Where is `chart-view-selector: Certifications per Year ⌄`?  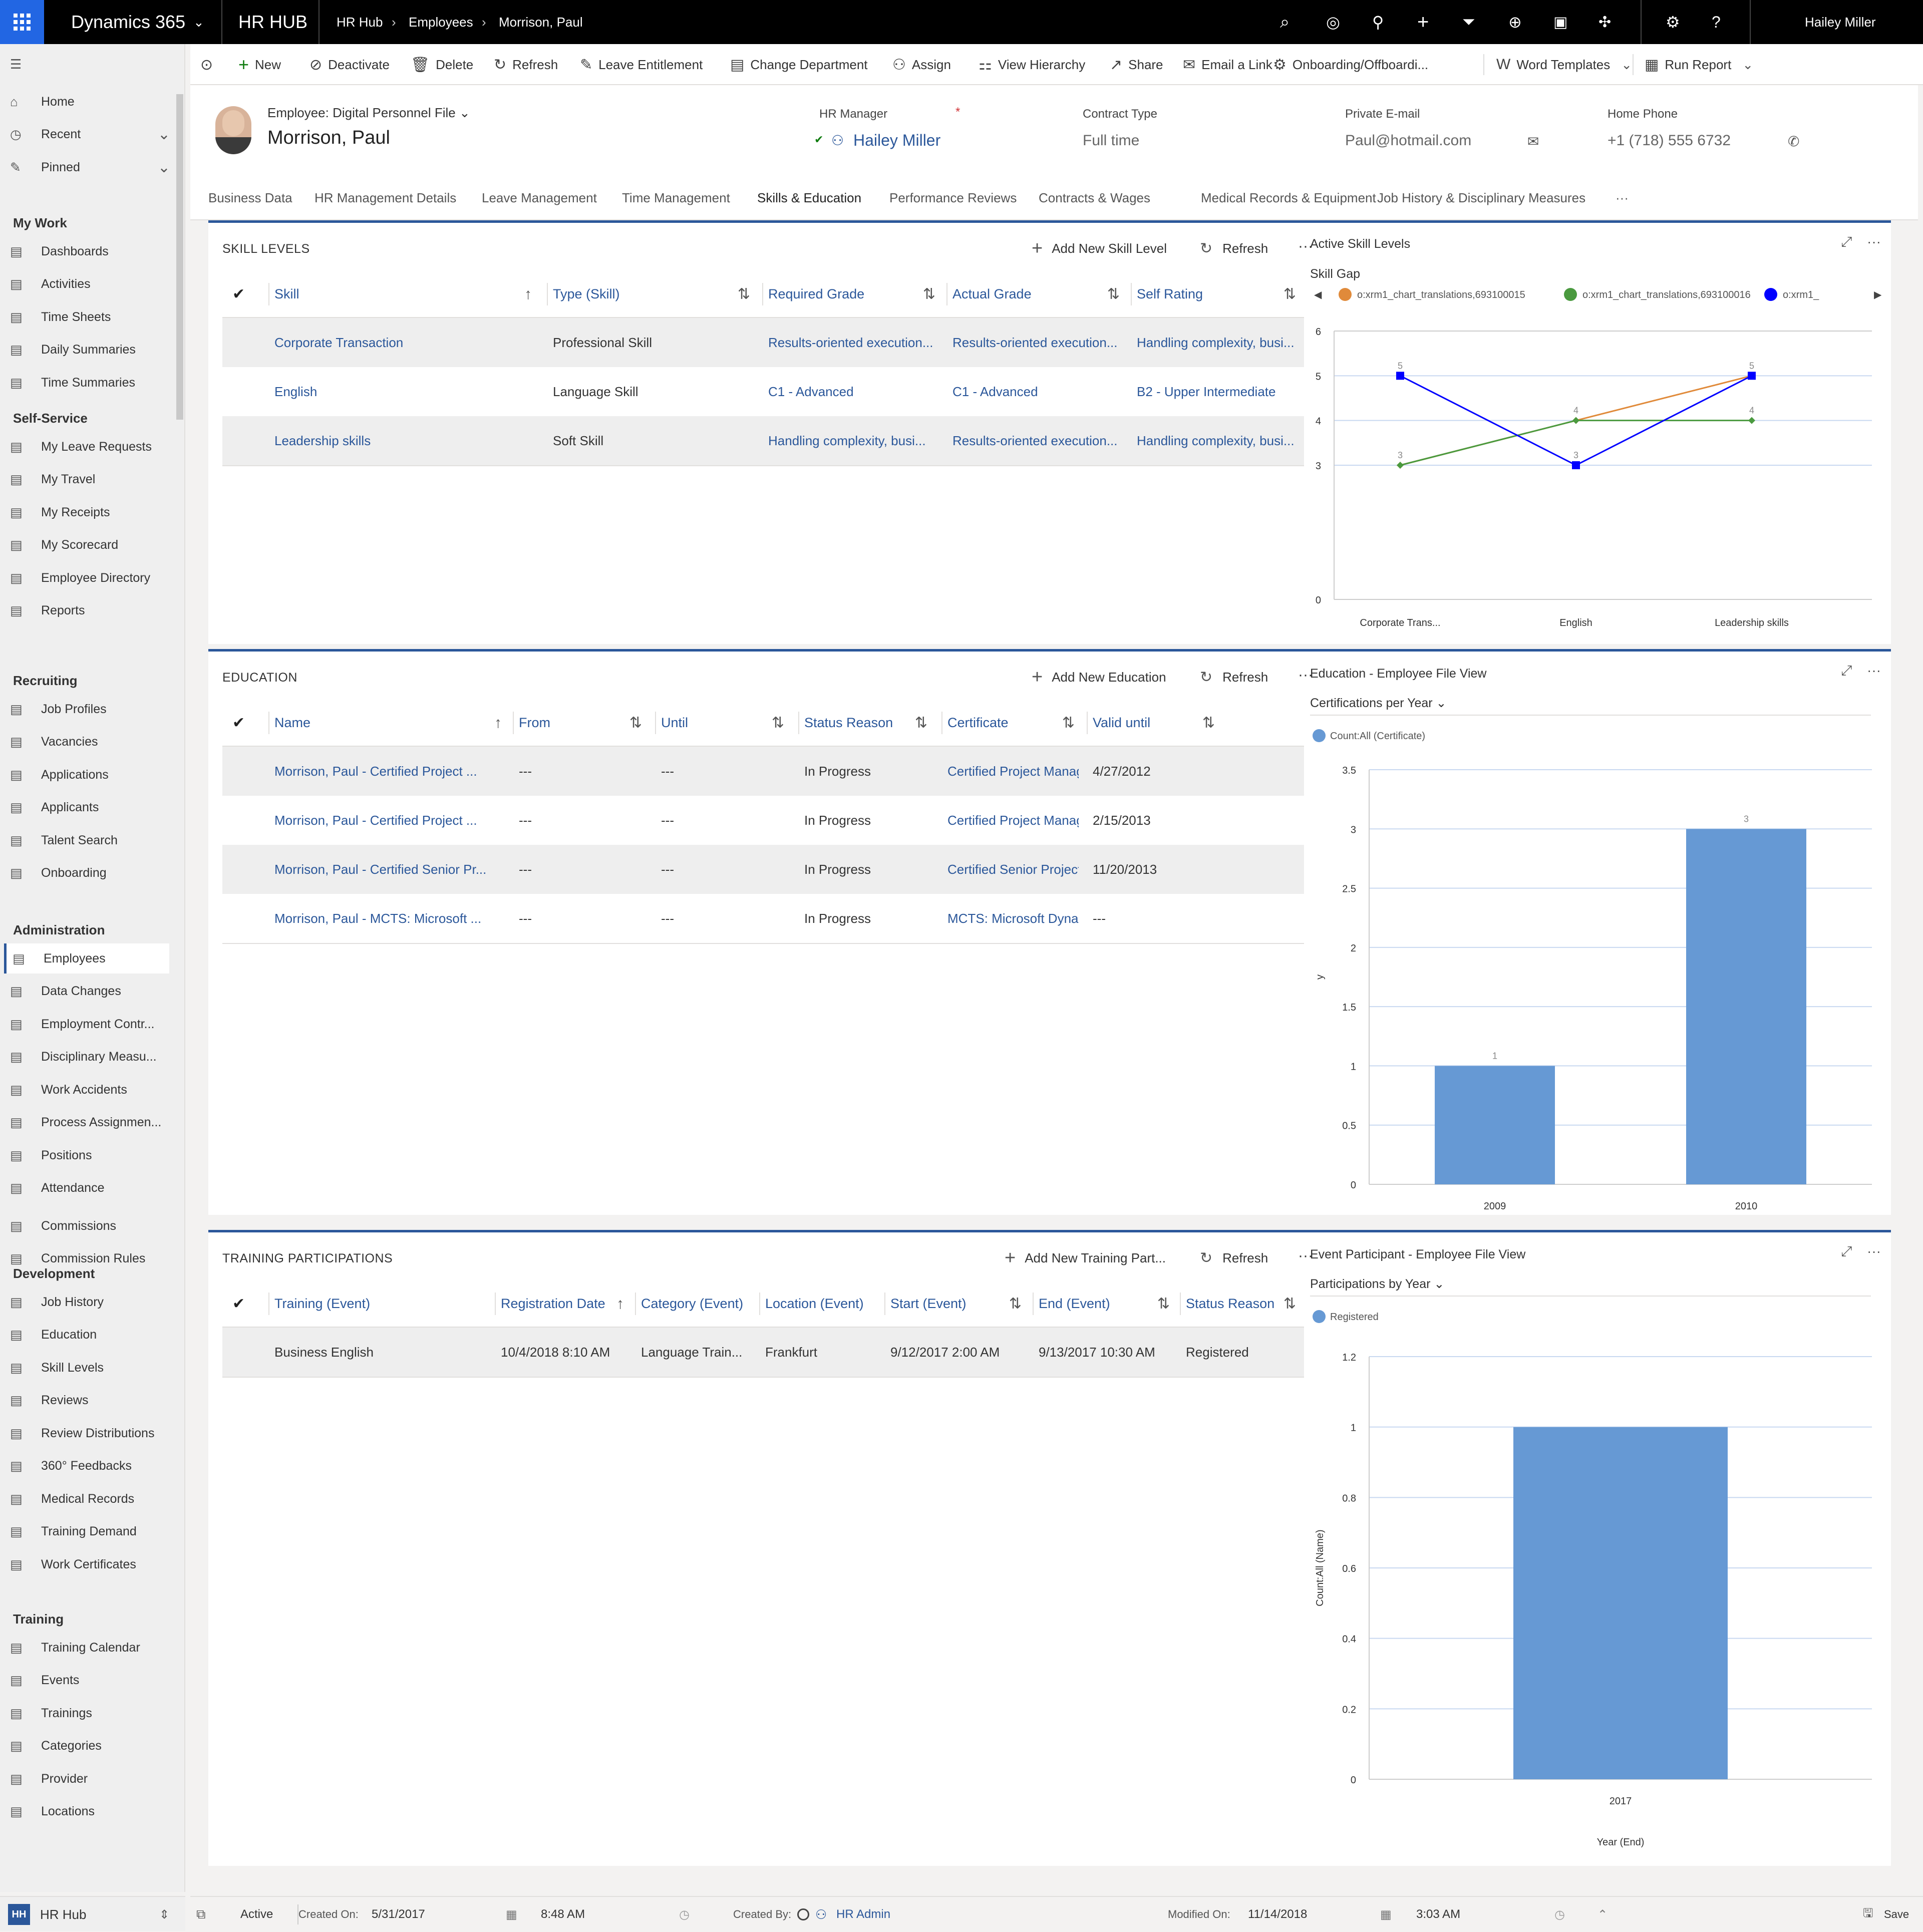 chart-view-selector: Certifications per Year ⌄ is located at coordinates (1378, 704).